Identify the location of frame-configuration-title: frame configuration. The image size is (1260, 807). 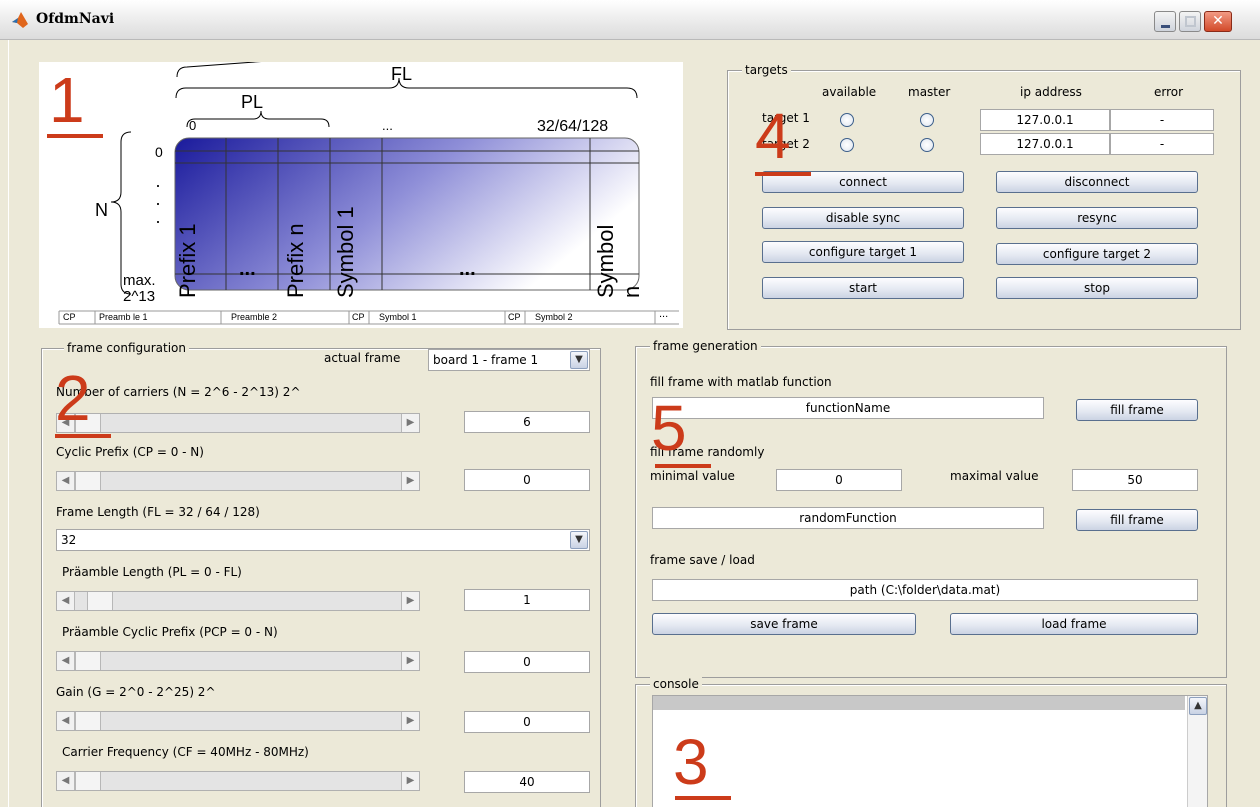
(126, 348).